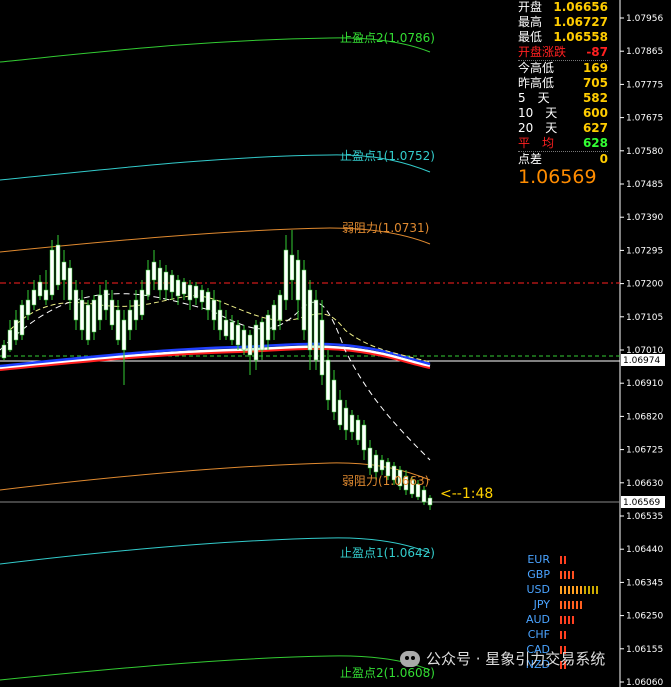 This screenshot has height=687, width=671. I want to click on info-label: 10 天, so click(538, 113).